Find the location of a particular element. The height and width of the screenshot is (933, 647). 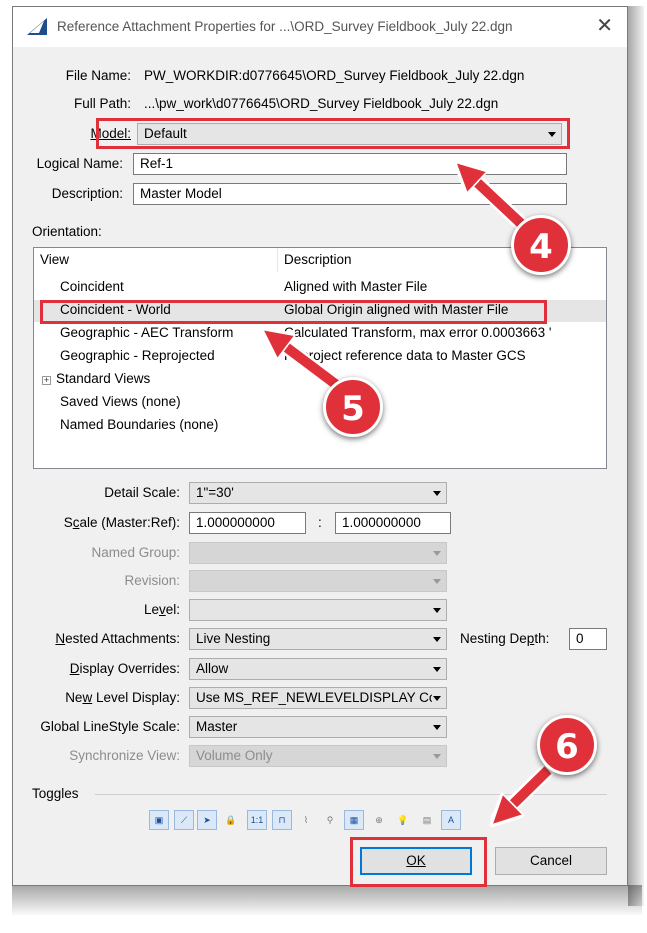

list-item-view: Coincident is located at coordinates (92, 286).